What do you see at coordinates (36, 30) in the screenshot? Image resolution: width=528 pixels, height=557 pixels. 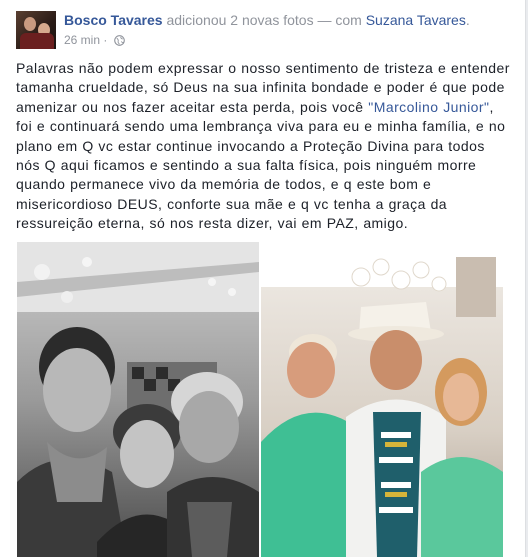 I see `author-avatar` at bounding box center [36, 30].